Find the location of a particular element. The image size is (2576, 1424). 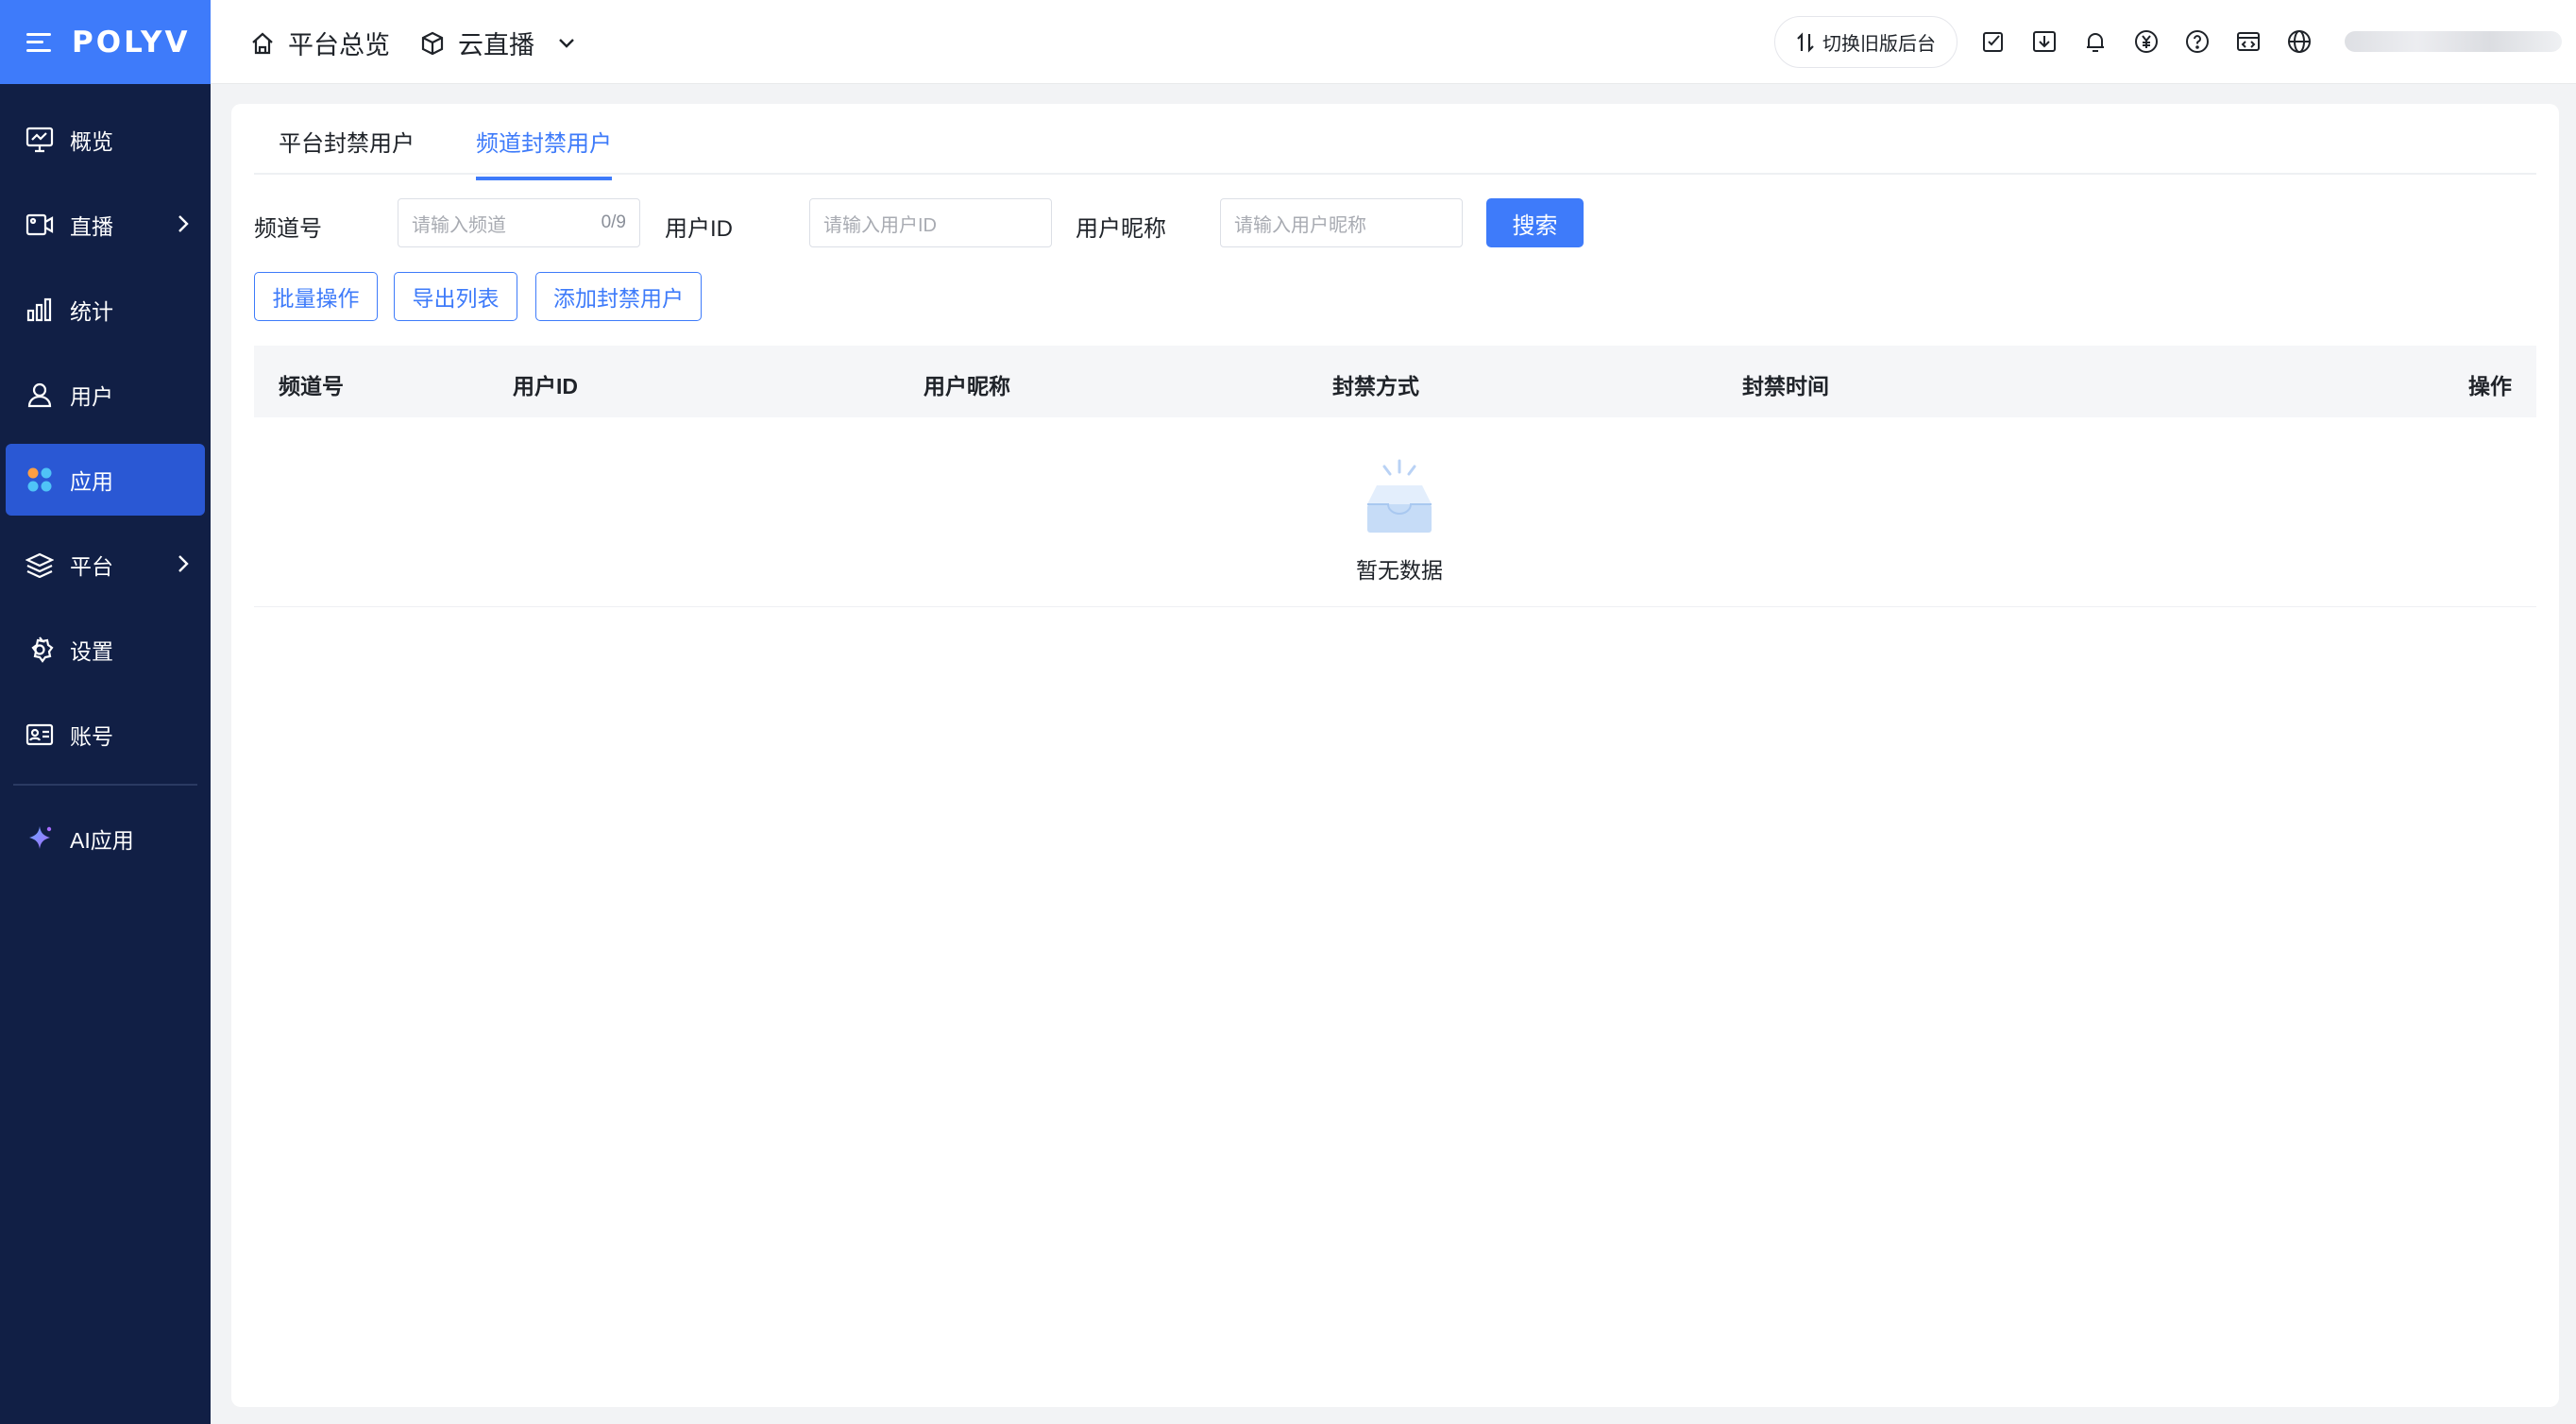

channel-input: 请输入频道 0/9 is located at coordinates (519, 222).